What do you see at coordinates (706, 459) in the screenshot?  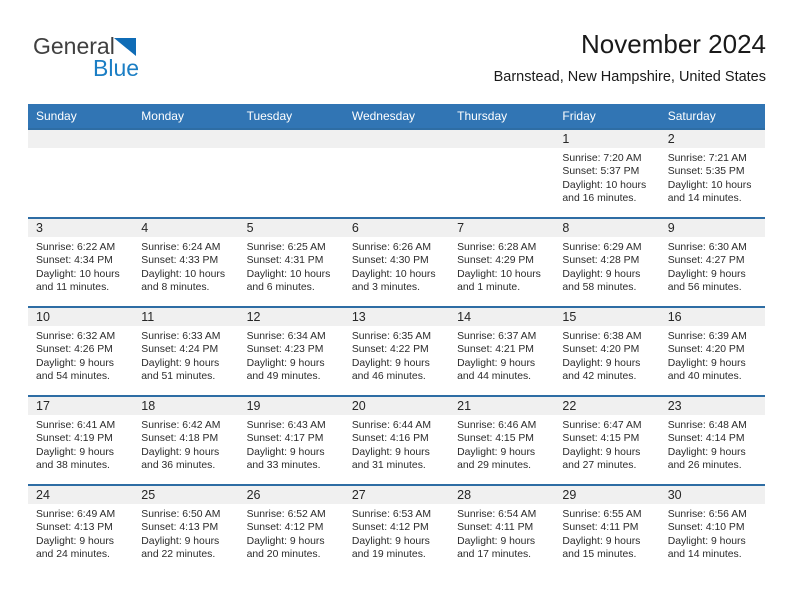 I see `daylight-text: Daylight: 9 hours and 26 minutes.` at bounding box center [706, 459].